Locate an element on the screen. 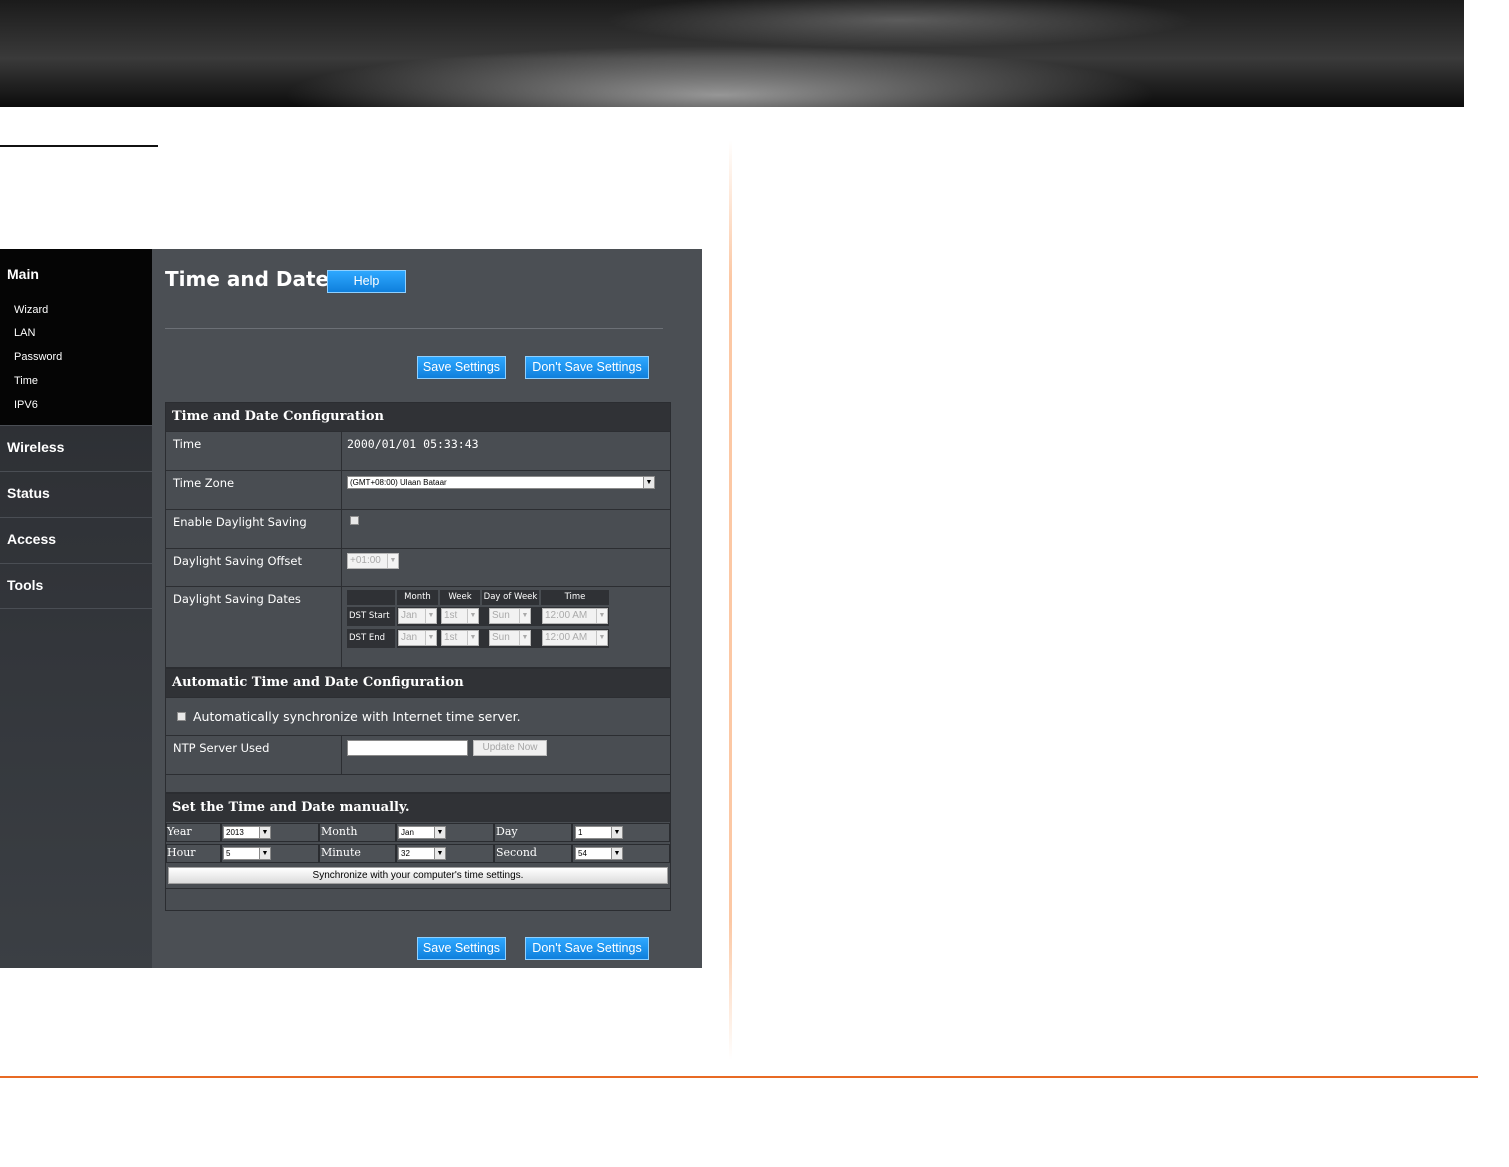 This screenshot has width=1509, height=1167. config-section-title: Time and Date Configuration is located at coordinates (418, 417).